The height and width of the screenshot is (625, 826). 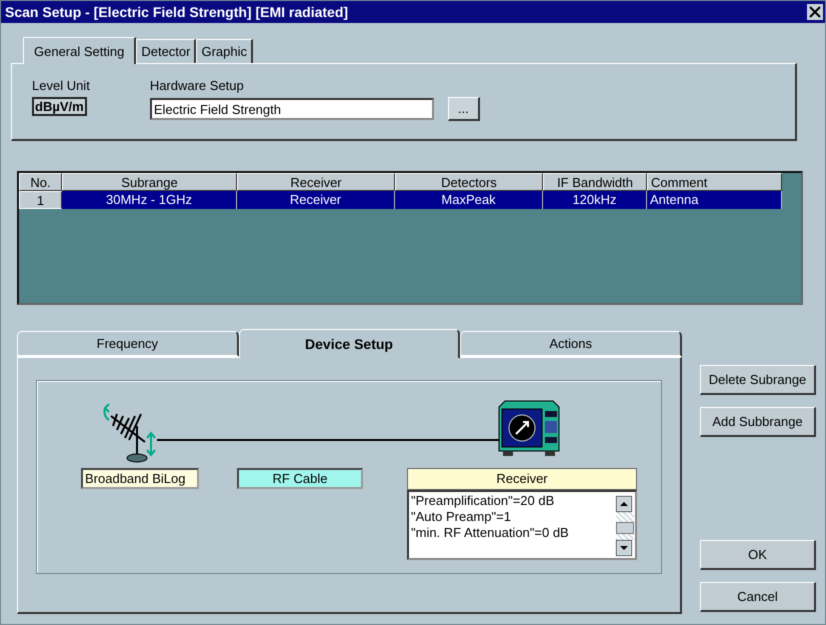 I want to click on settings-tab: General Setting, so click(x=79, y=50).